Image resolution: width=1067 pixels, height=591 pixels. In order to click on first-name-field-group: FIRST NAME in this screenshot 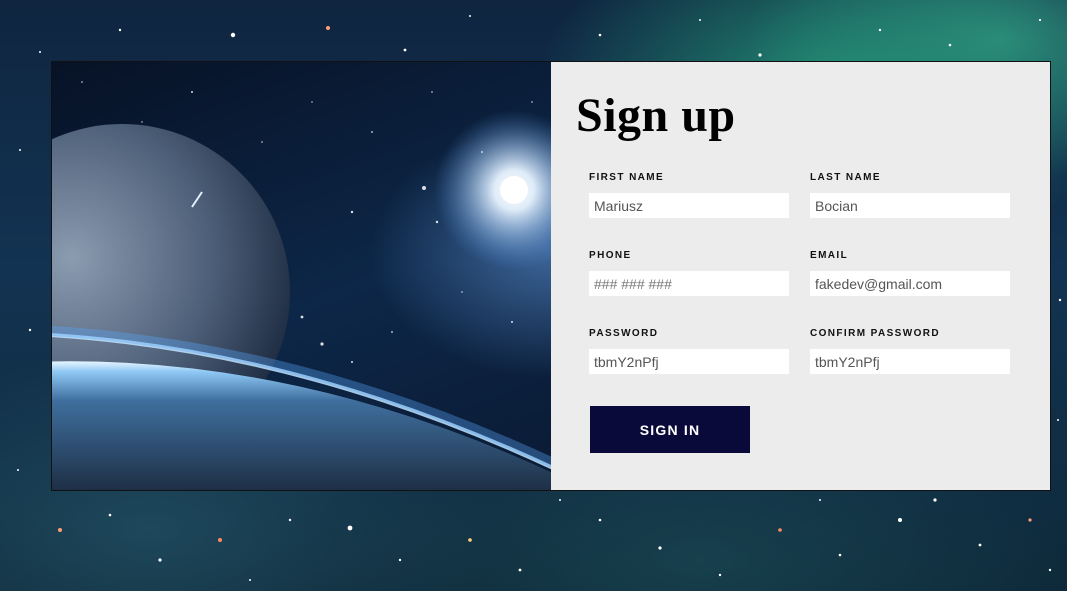, I will do `click(689, 195)`.